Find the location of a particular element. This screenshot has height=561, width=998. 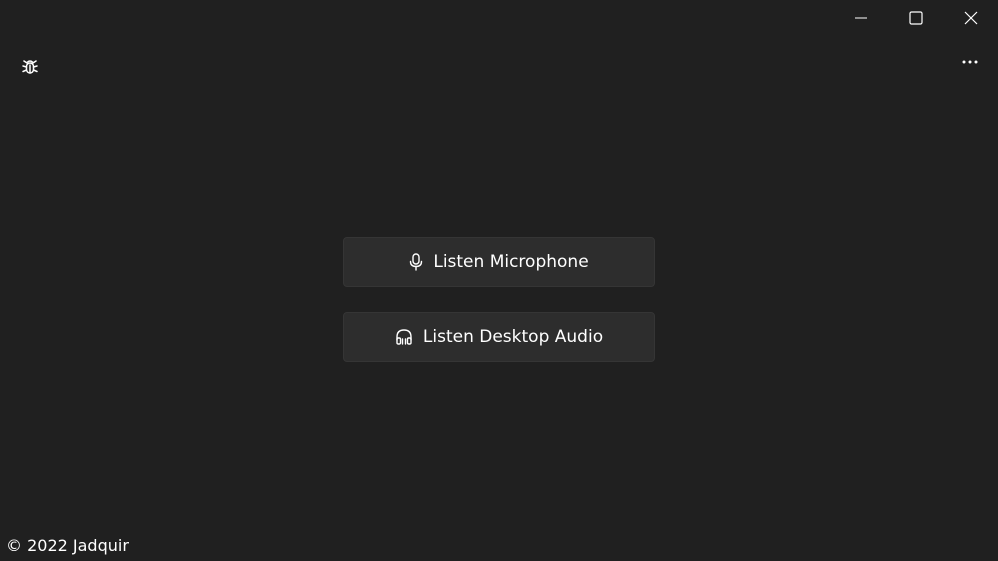

minimize-icon is located at coordinates (860, 18).